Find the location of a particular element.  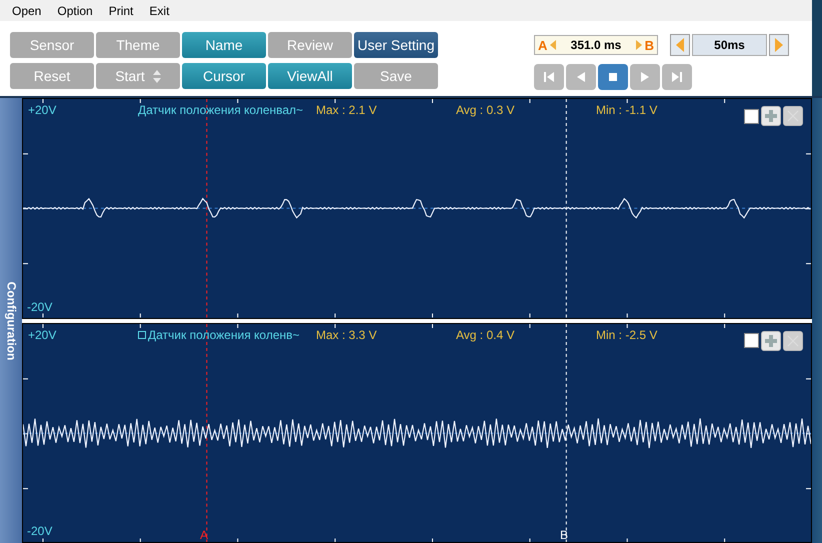

cursor-a-label: A is located at coordinates (543, 45).